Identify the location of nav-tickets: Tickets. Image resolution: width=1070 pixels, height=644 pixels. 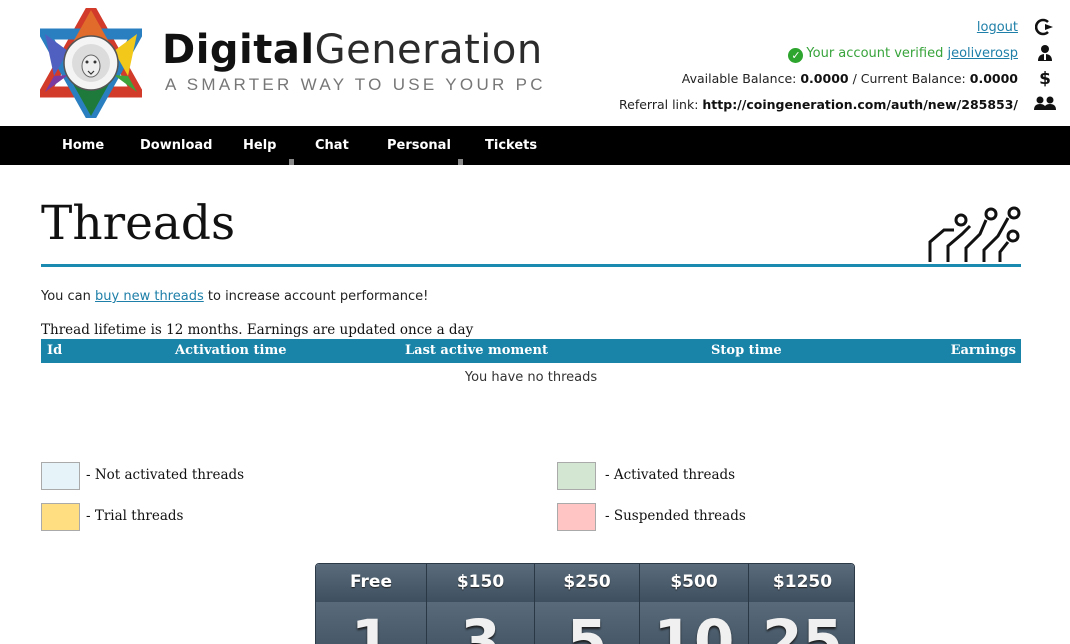
(511, 145).